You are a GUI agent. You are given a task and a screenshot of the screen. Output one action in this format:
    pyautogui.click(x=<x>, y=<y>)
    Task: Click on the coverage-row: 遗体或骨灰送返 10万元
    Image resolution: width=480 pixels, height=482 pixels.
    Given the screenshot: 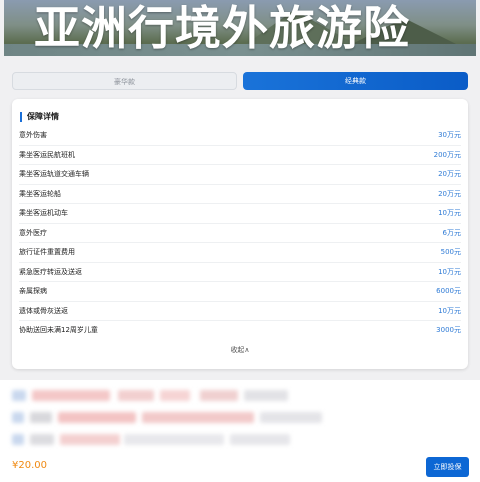 What is the action you would take?
    pyautogui.click(x=240, y=311)
    